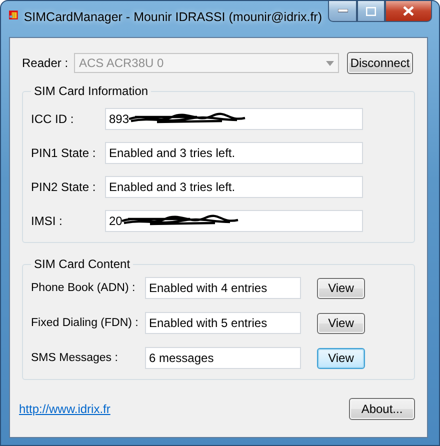 This screenshot has height=446, width=440. I want to click on close-button, so click(408, 11).